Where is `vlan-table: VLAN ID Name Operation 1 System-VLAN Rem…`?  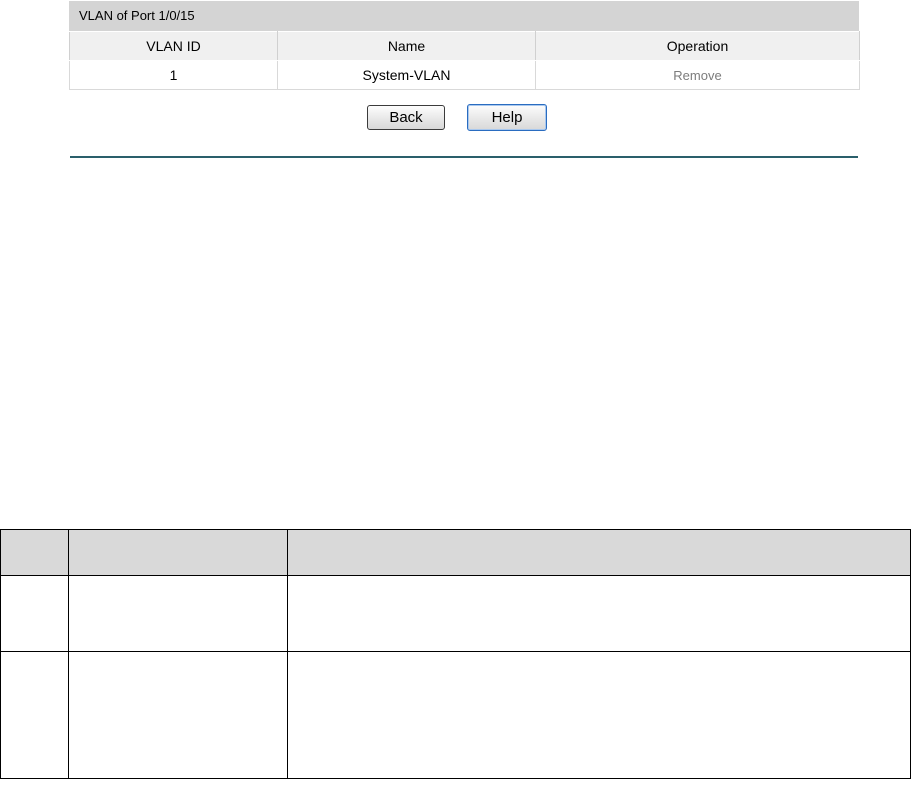 vlan-table: VLAN ID Name Operation 1 System-VLAN Rem… is located at coordinates (464, 60).